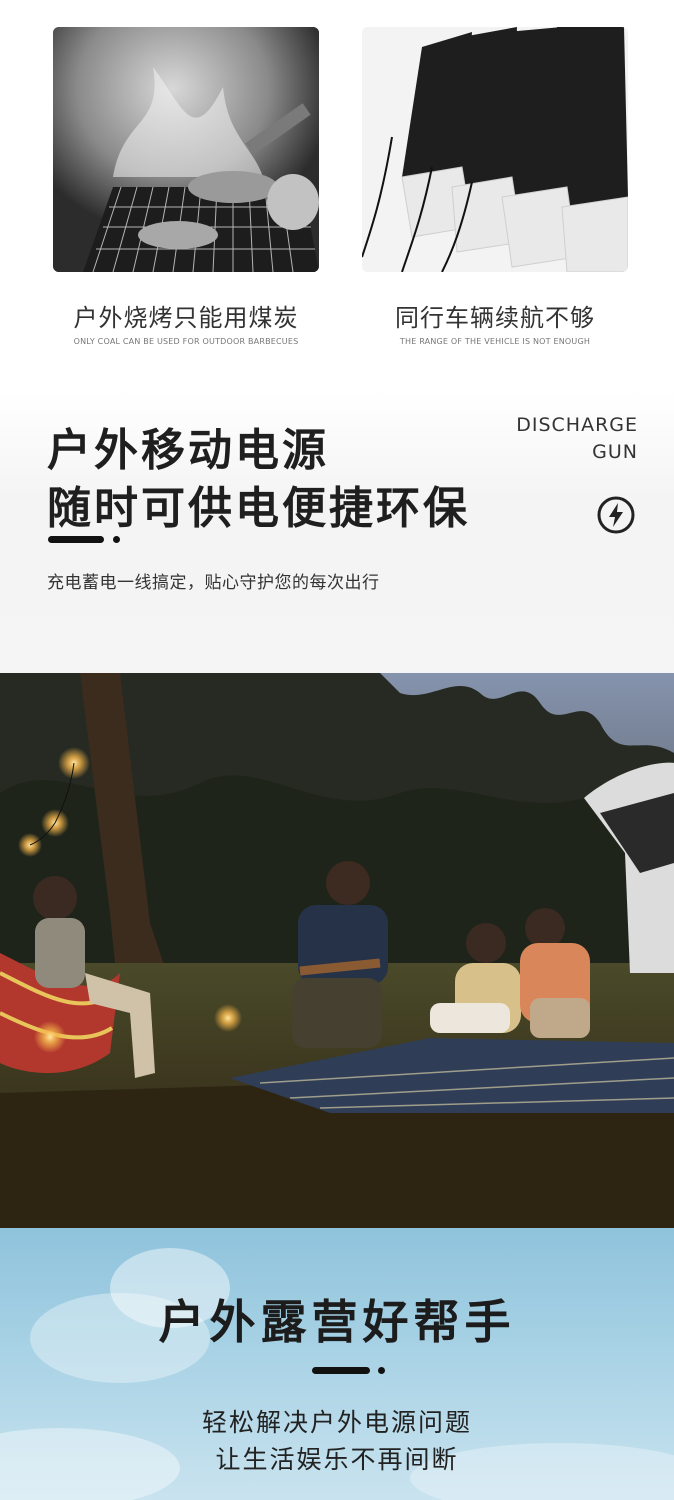 The width and height of the screenshot is (674, 1500). What do you see at coordinates (186, 149) in the screenshot?
I see `bbq-grill-photo` at bounding box center [186, 149].